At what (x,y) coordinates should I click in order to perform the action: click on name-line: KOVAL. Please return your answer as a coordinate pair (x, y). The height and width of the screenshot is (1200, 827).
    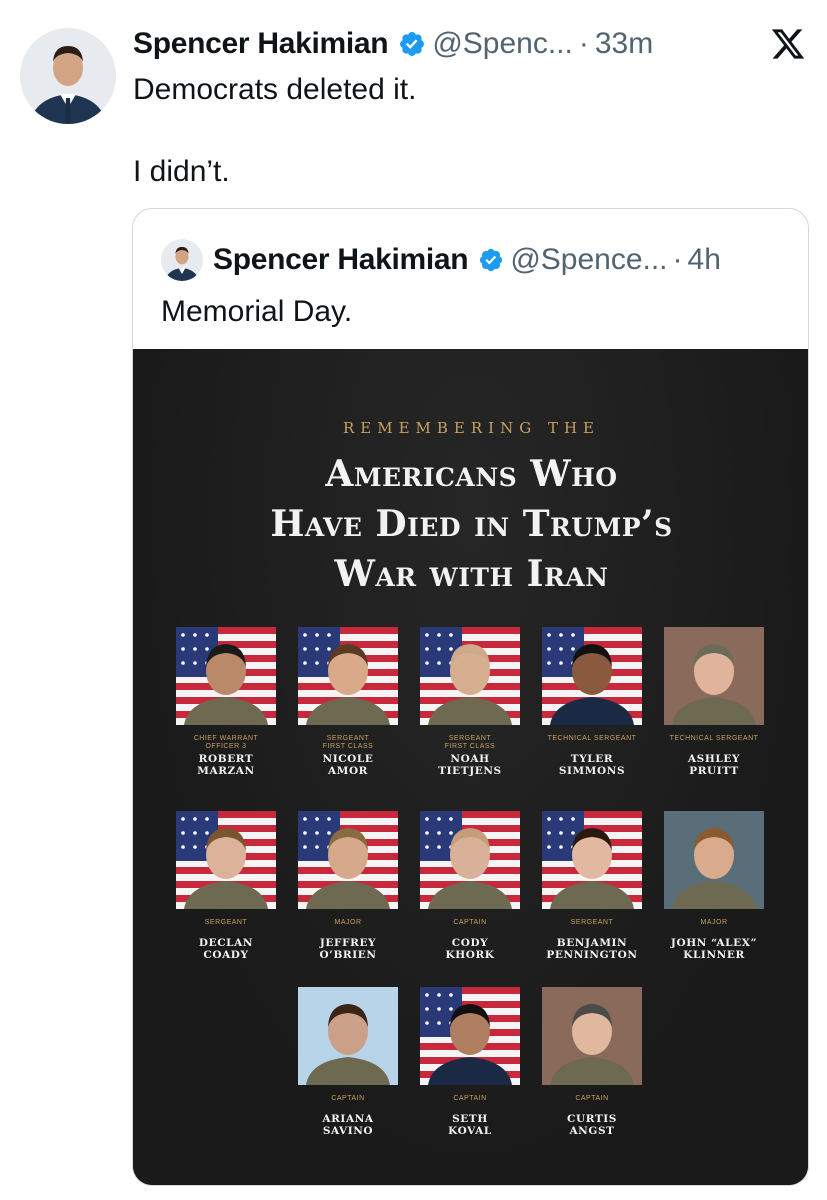
    Looking at the image, I should click on (470, 1131).